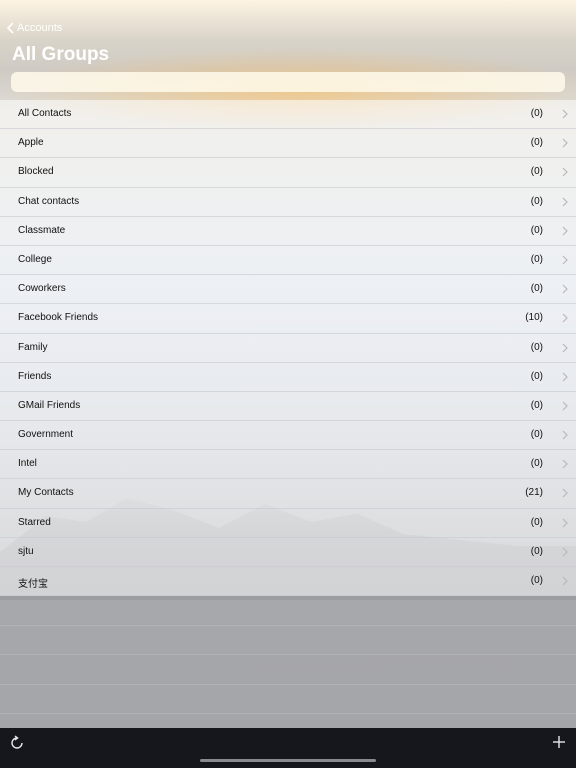 The height and width of the screenshot is (768, 576). Describe the element at coordinates (46, 435) in the screenshot. I see `group-name: Government` at that location.